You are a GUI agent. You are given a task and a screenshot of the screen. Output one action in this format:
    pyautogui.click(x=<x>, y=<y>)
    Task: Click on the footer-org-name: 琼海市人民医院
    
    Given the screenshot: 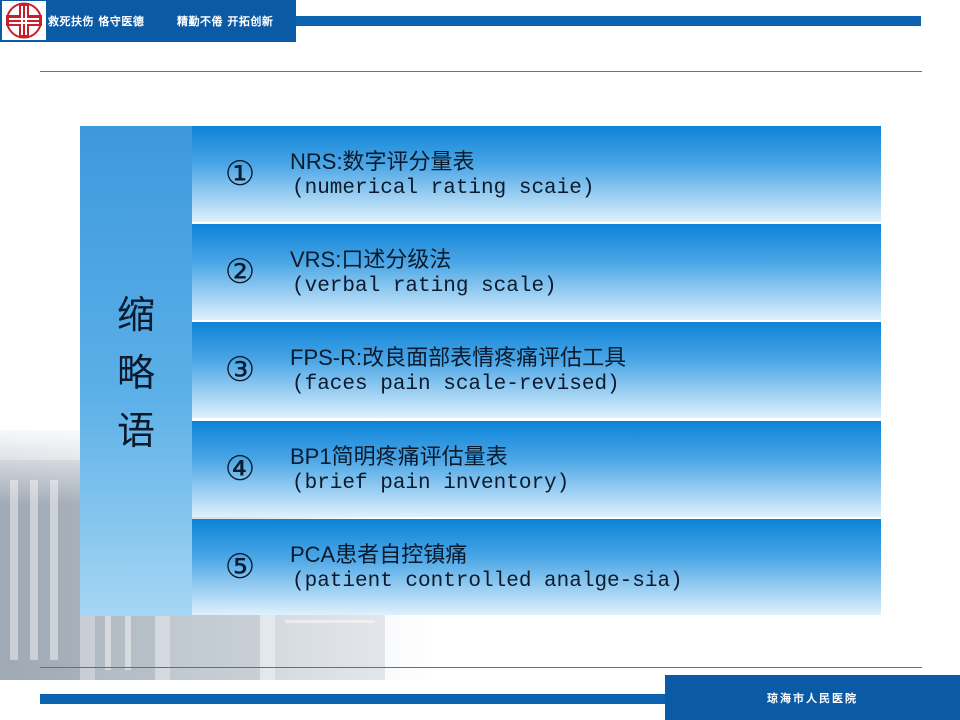 What is the action you would take?
    pyautogui.click(x=812, y=698)
    